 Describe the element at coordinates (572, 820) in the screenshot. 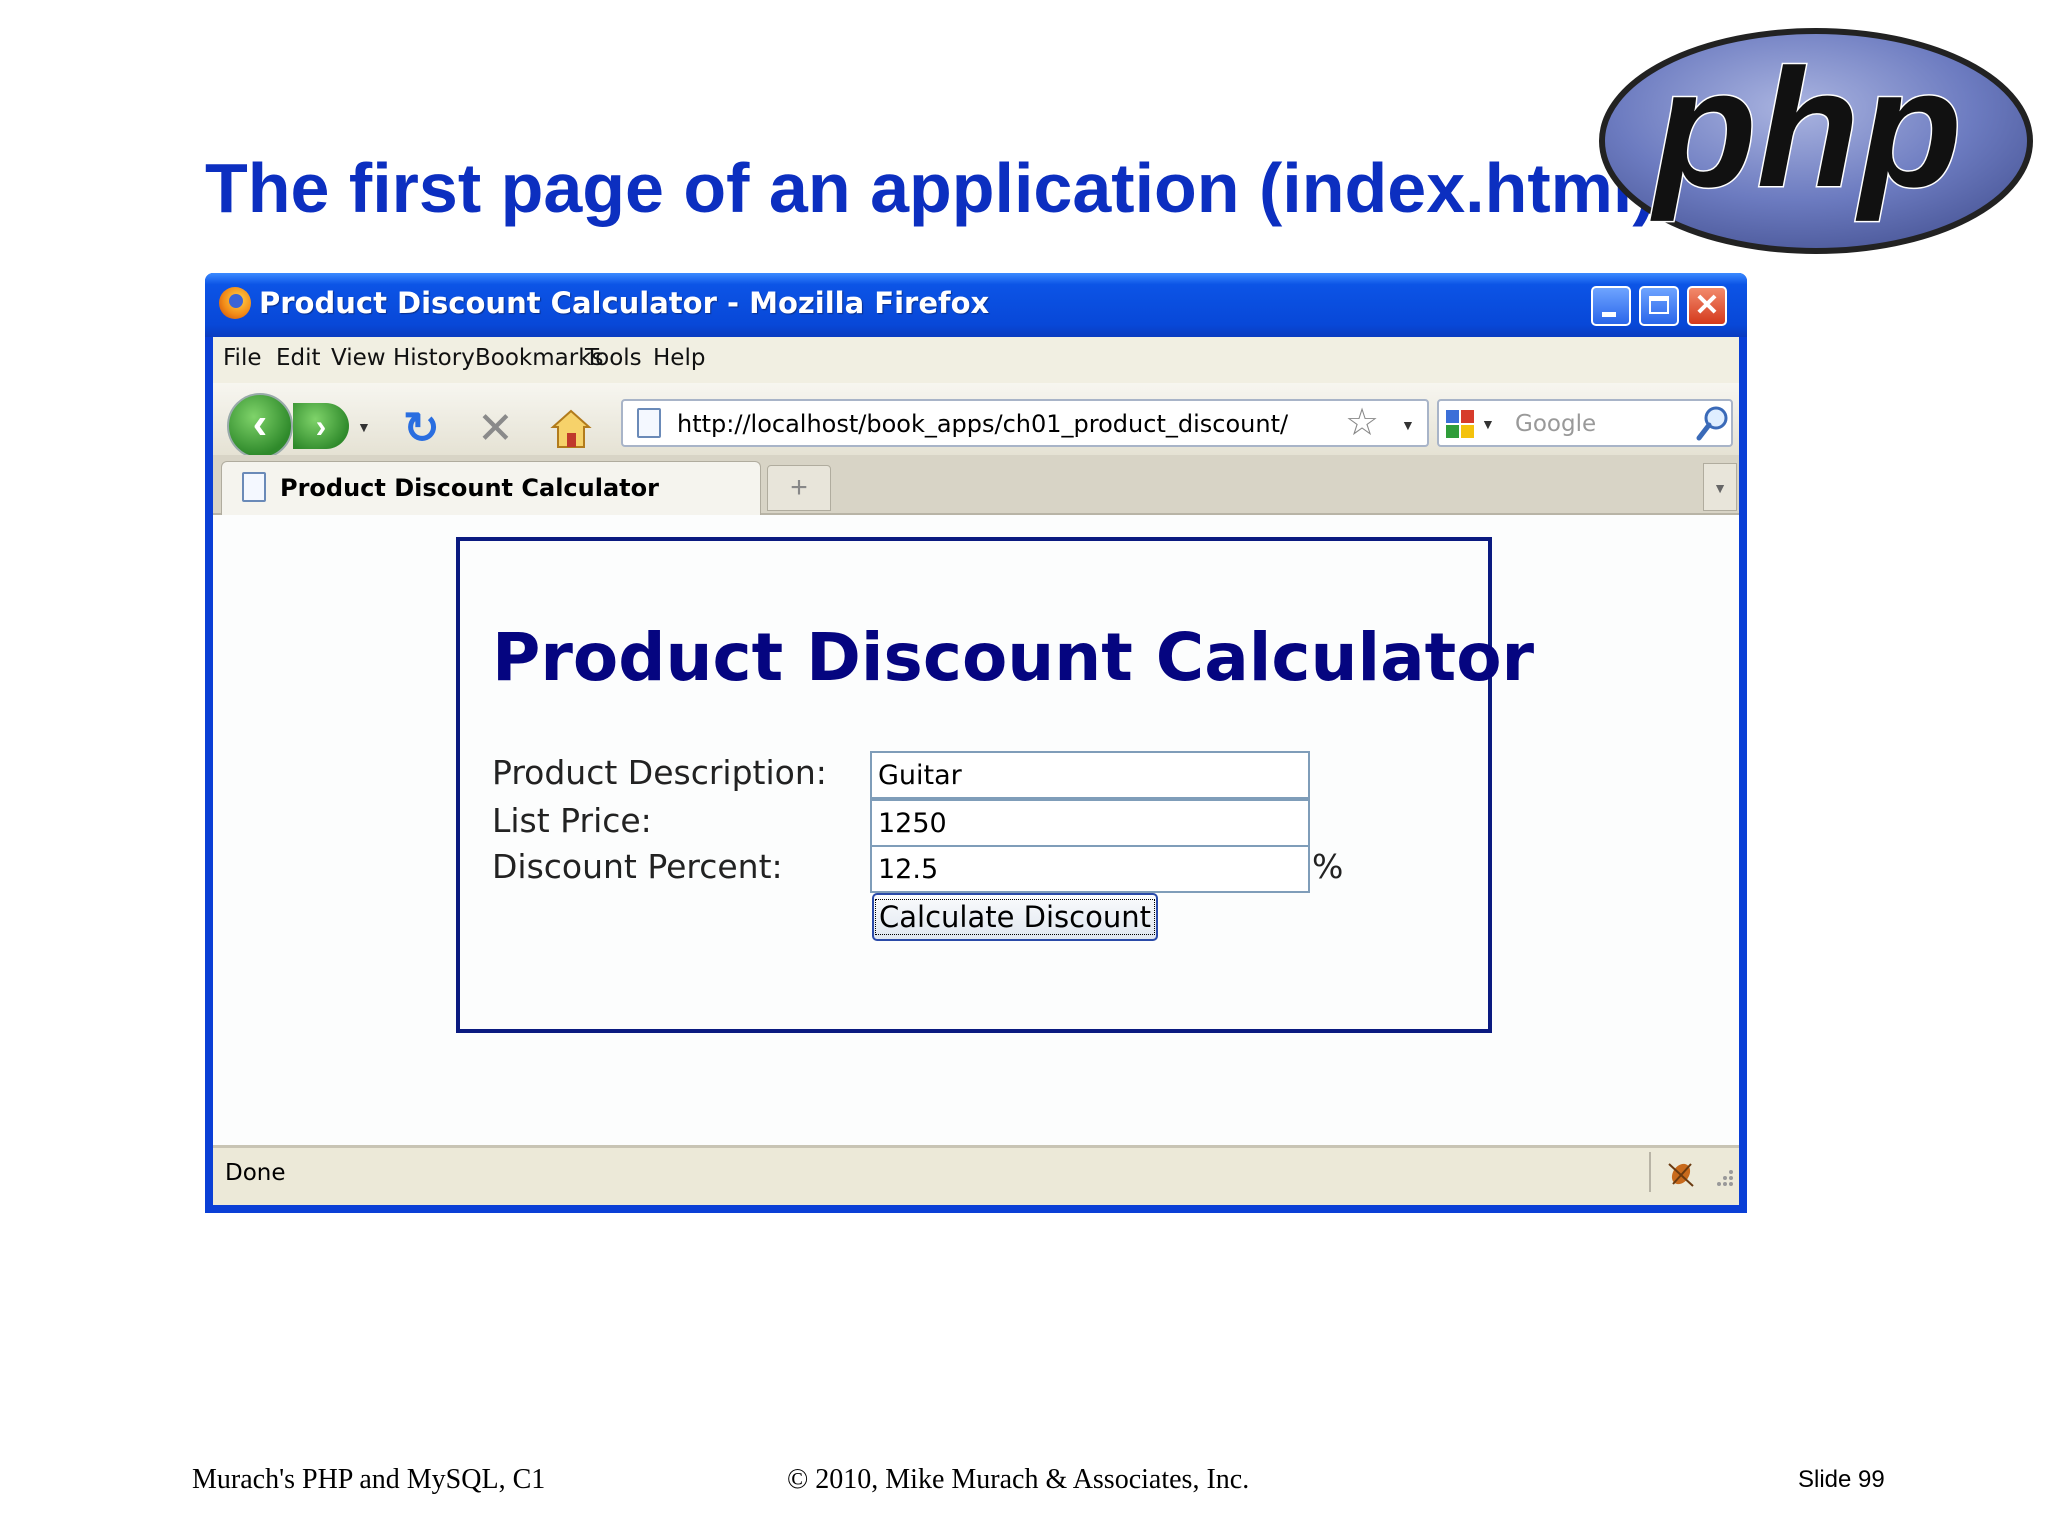

I see `list-price-label: List Price:` at that location.